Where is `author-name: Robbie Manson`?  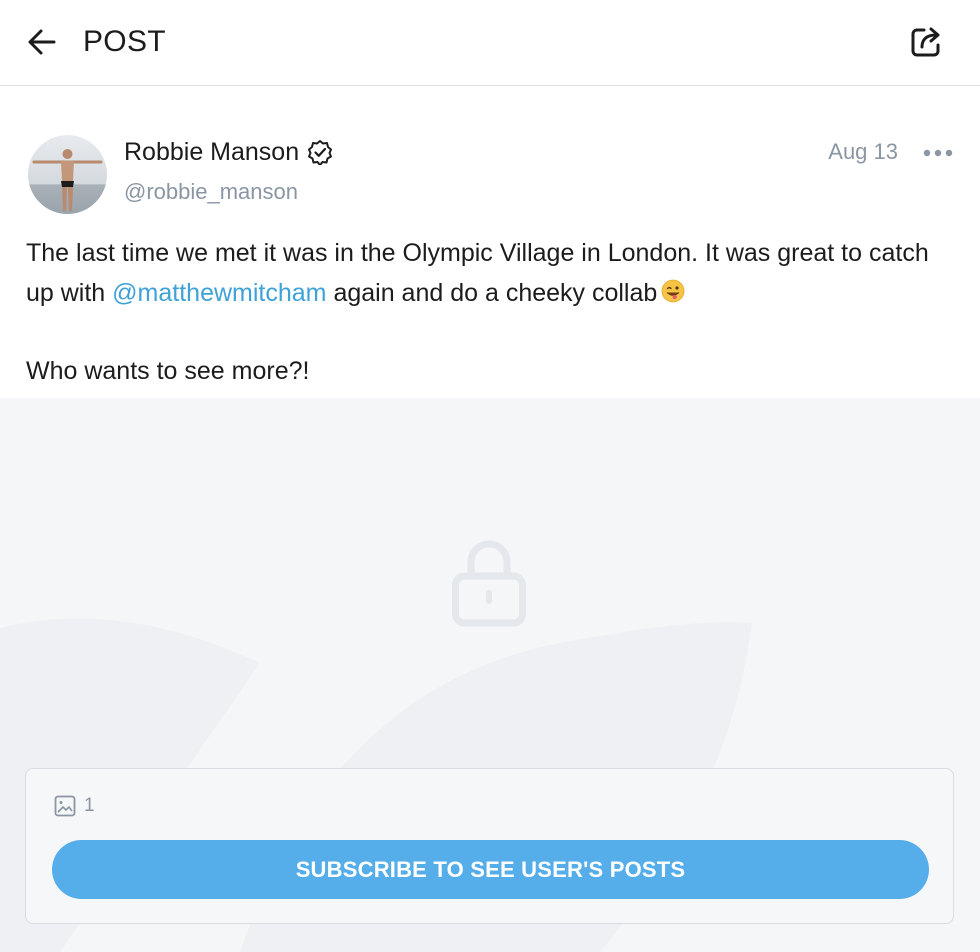 author-name: Robbie Manson is located at coordinates (228, 152).